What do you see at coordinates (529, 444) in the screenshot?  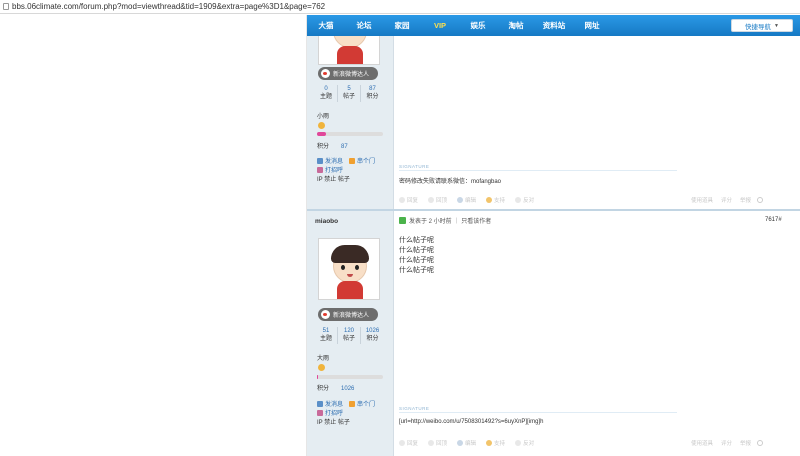 I see `oppose-label: 反对` at bounding box center [529, 444].